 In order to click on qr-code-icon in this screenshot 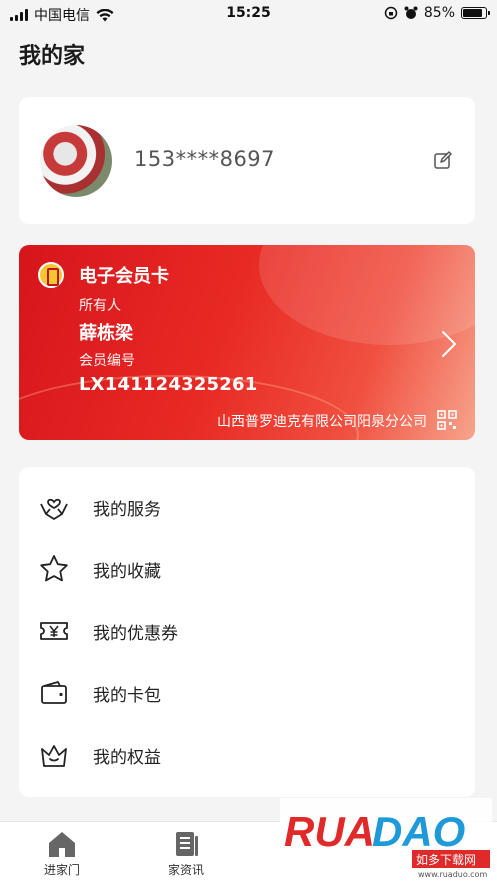, I will do `click(447, 420)`.